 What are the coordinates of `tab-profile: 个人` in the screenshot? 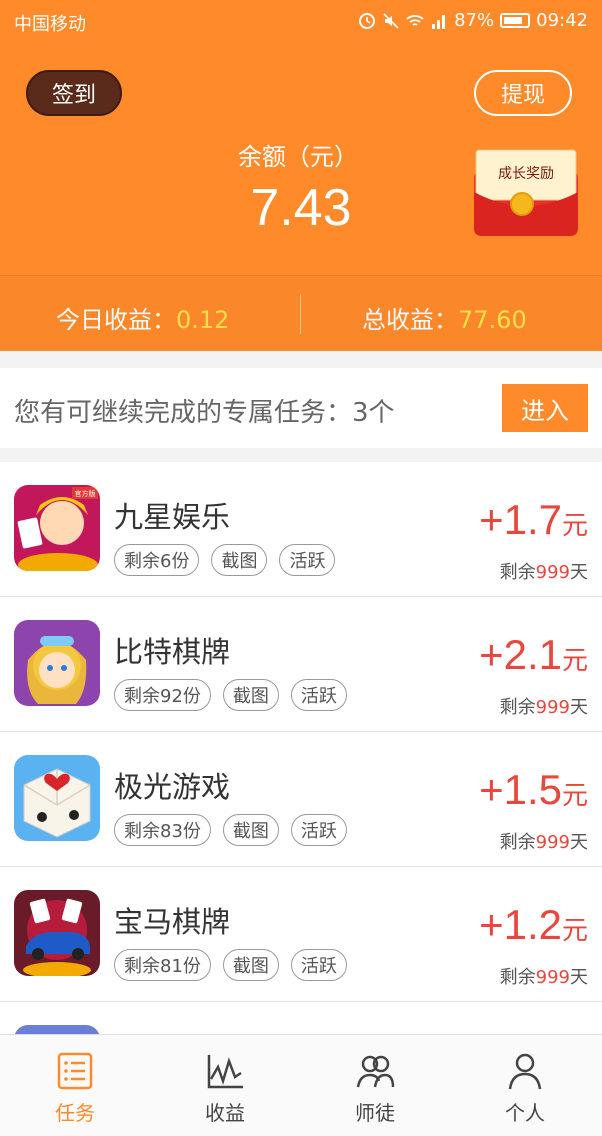 It's located at (525, 1085).